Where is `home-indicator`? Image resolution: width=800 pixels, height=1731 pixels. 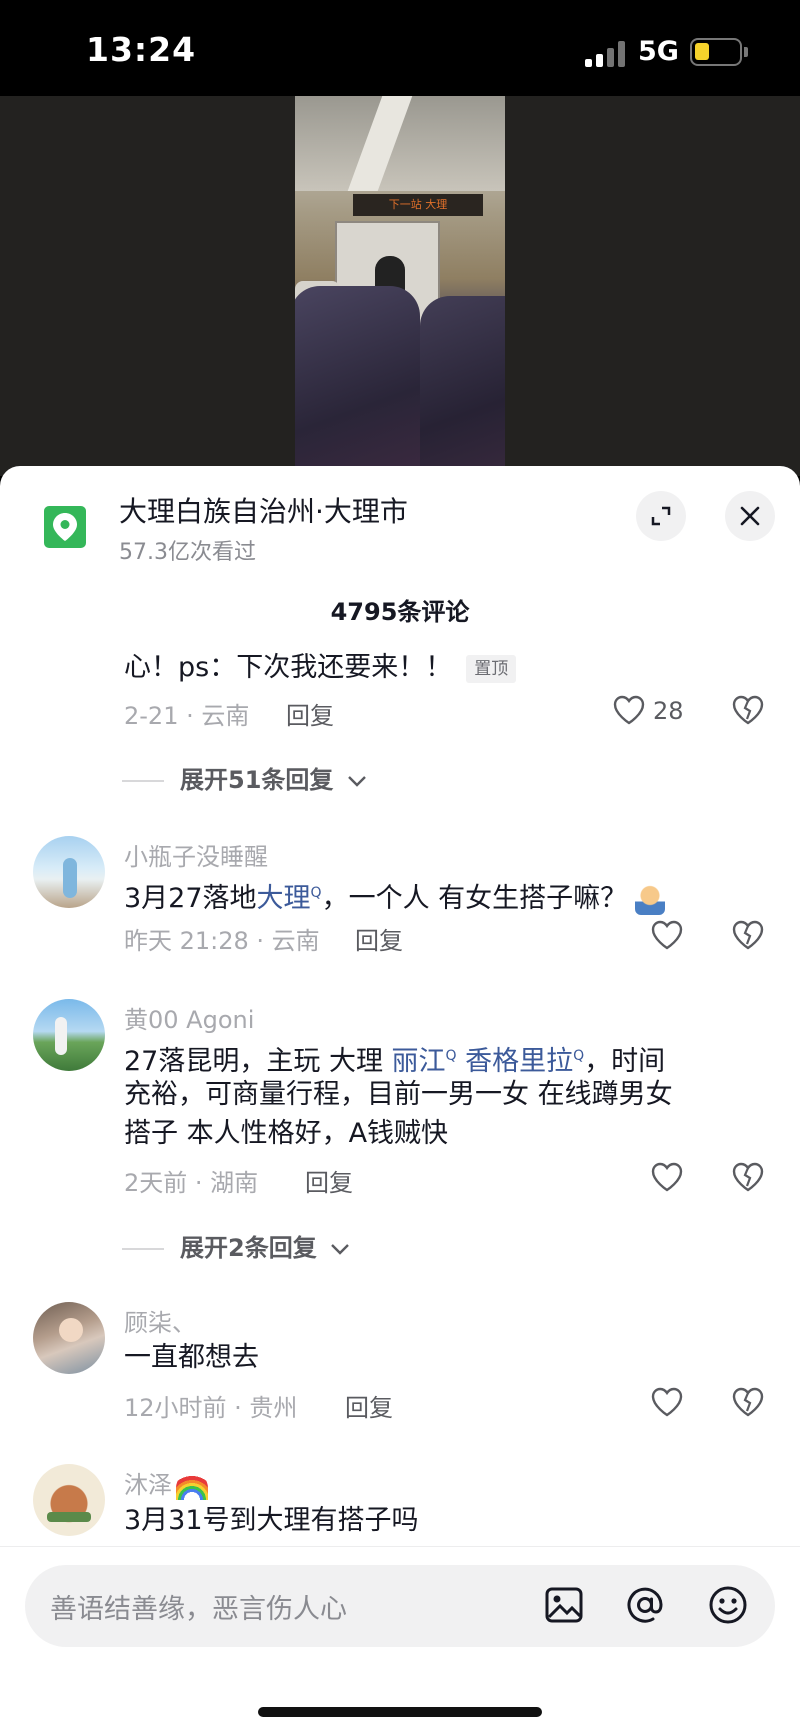
home-indicator is located at coordinates (400, 1712).